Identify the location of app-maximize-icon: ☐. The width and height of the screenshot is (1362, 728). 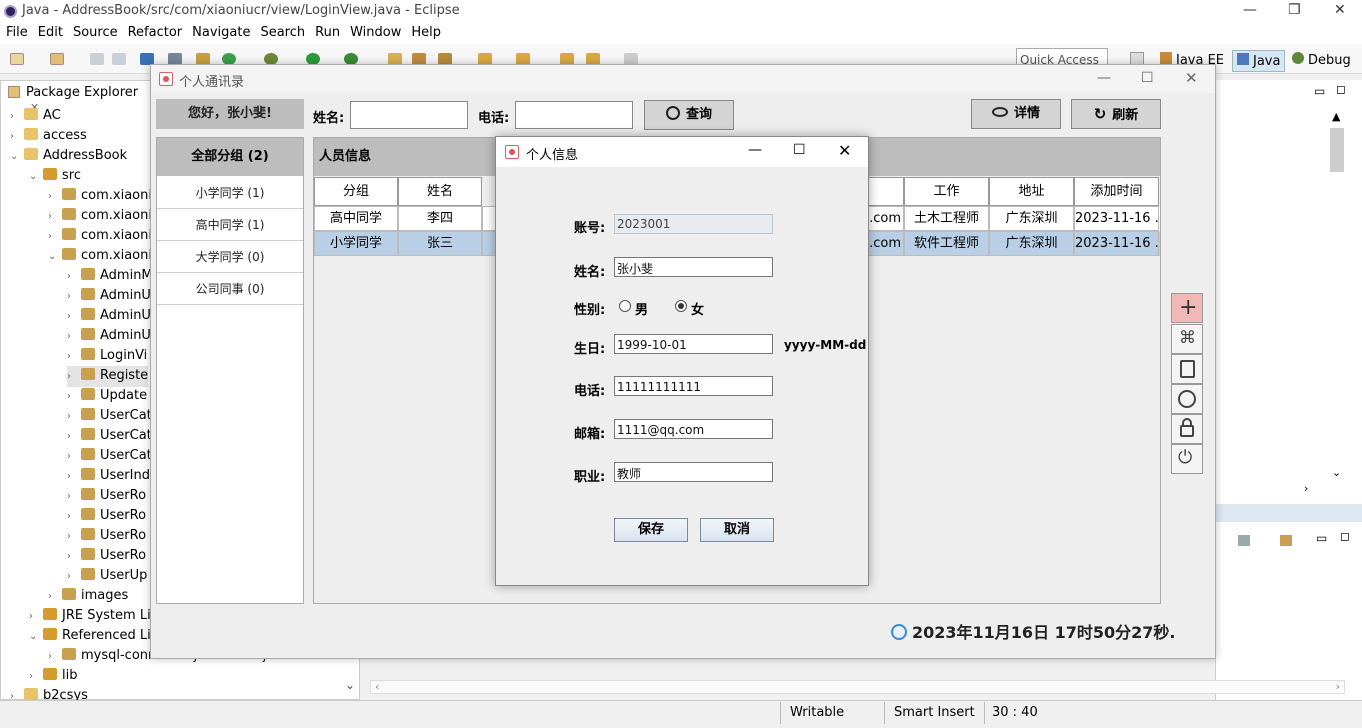
(1147, 78).